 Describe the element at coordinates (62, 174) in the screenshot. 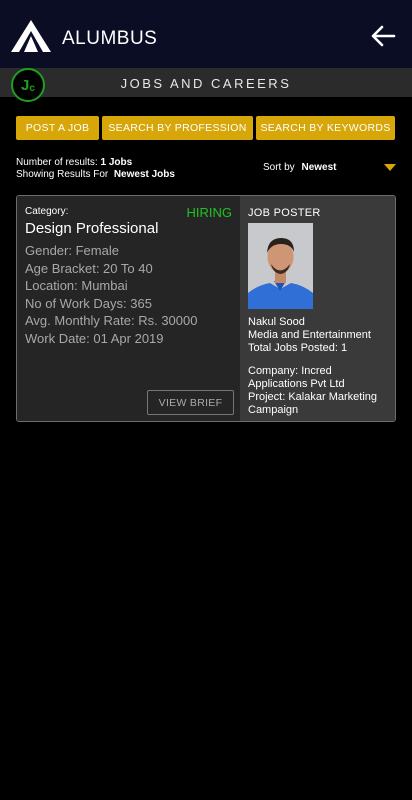

I see `showing-label: Showing Results For` at that location.